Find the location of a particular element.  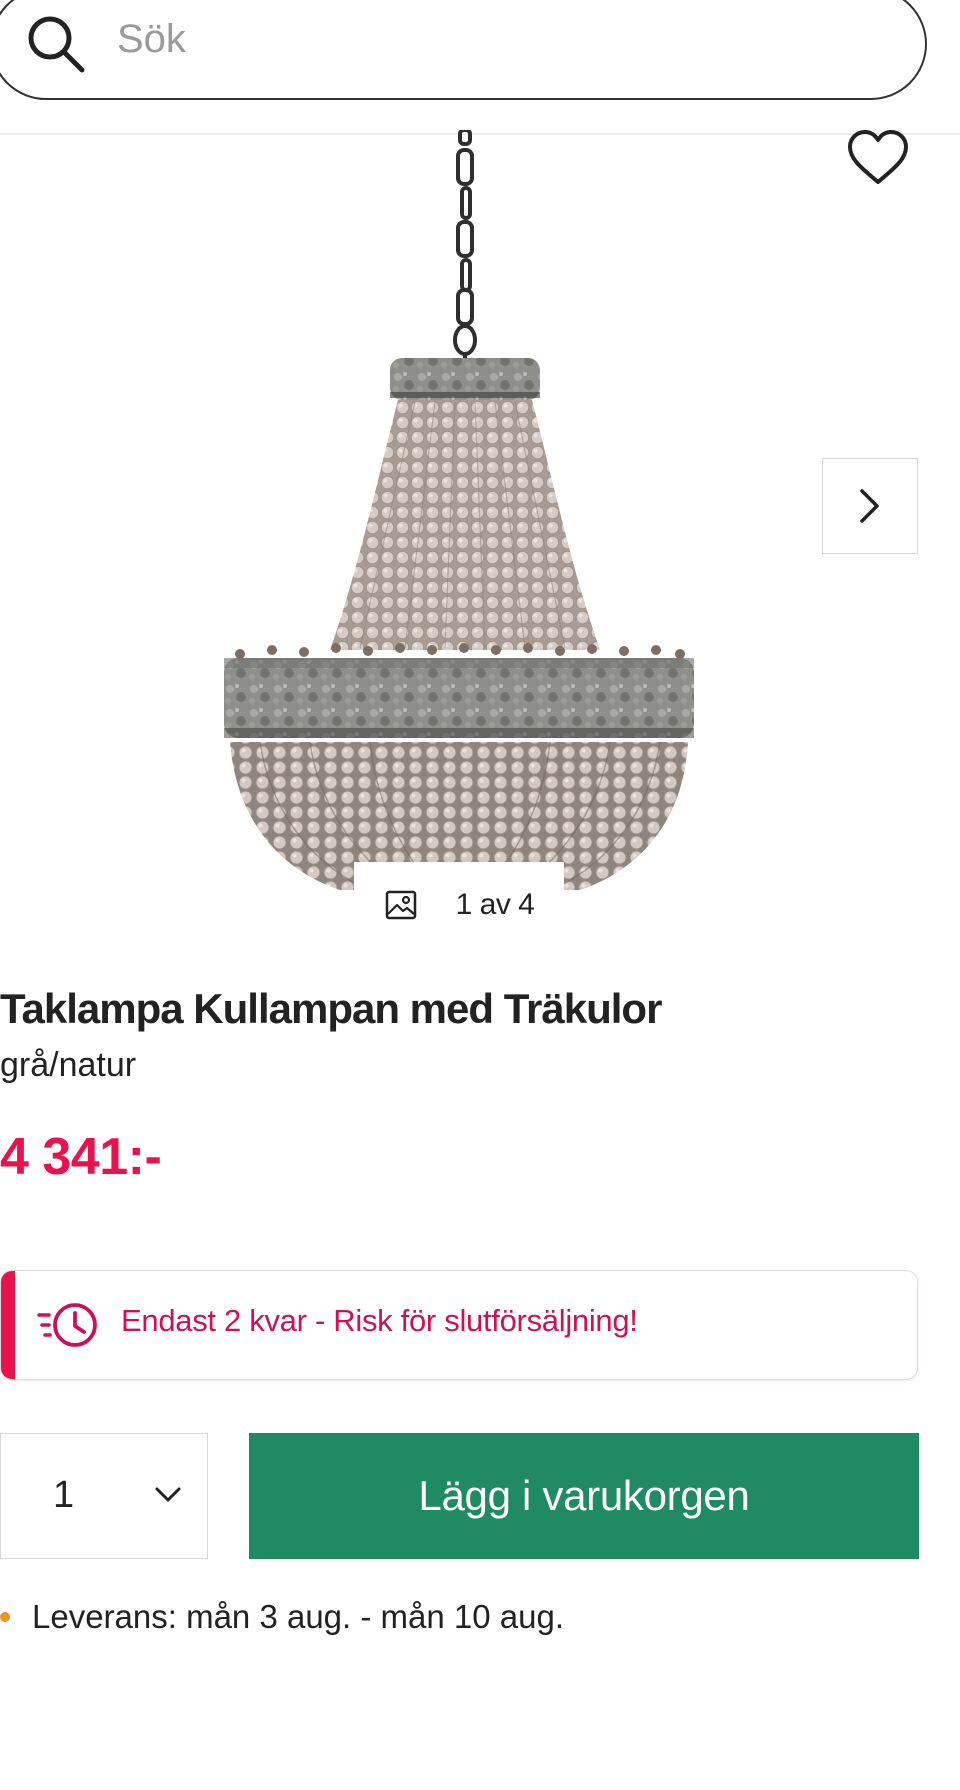

next-image-button is located at coordinates (870, 506).